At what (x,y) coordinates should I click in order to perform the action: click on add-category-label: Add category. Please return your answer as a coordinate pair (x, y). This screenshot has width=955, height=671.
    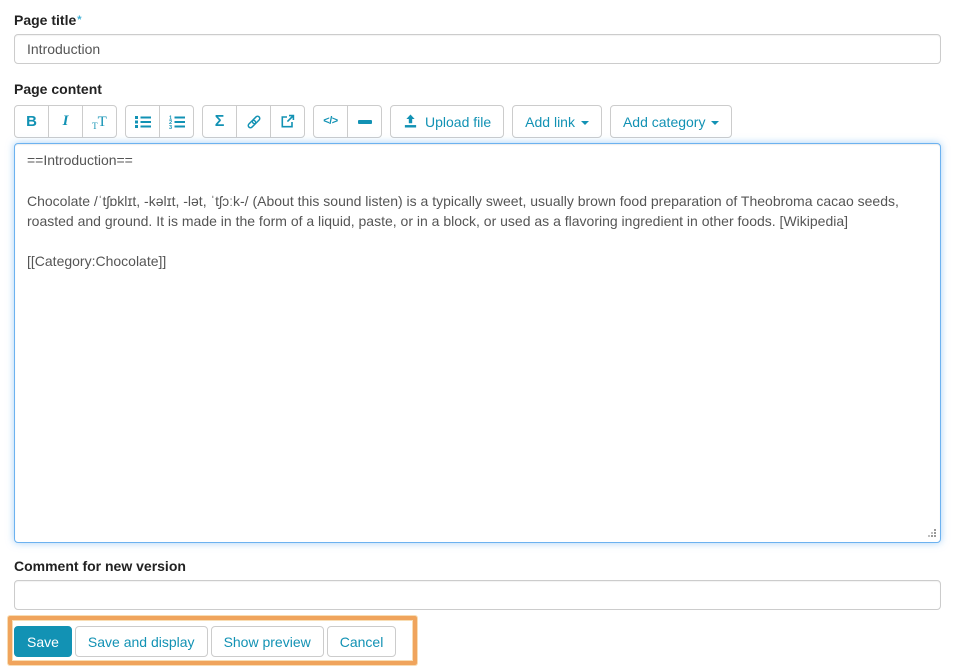
    Looking at the image, I should click on (664, 121).